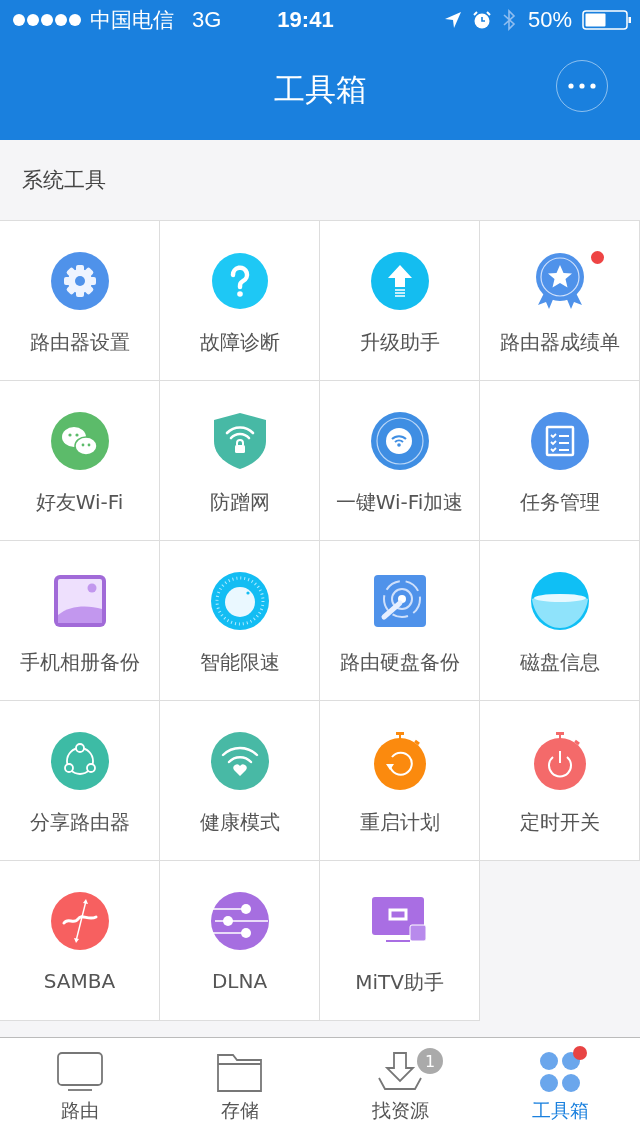 The image size is (640, 1136). I want to click on tool-tile: 磁盘信息, so click(560, 621).